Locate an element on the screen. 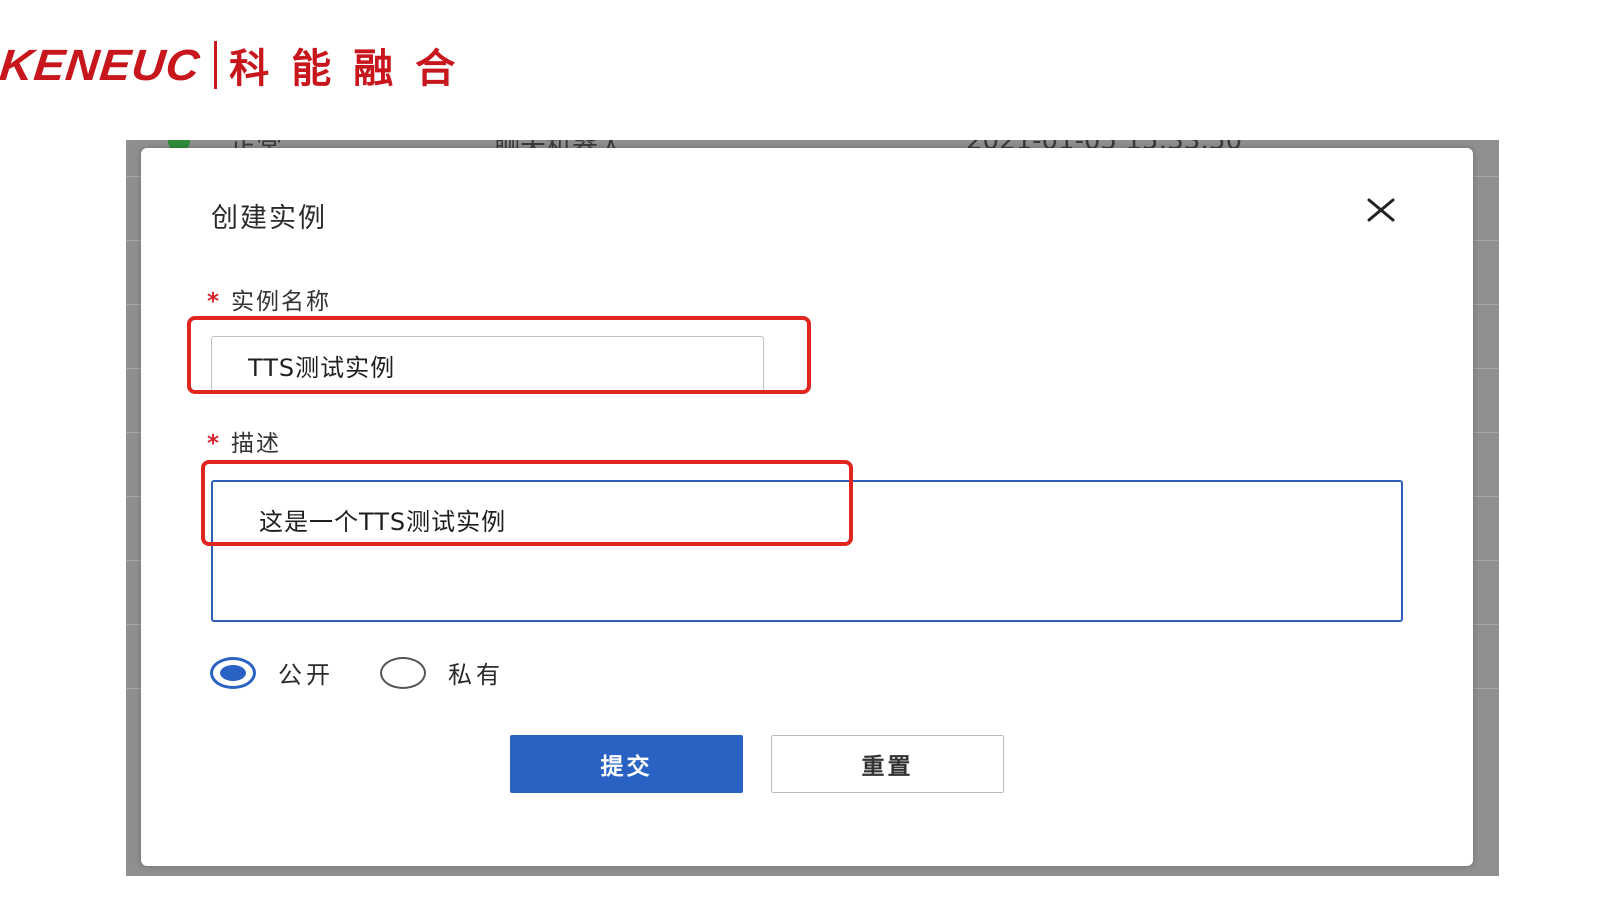 This screenshot has height=900, width=1600. radio-private-indicator is located at coordinates (403, 672).